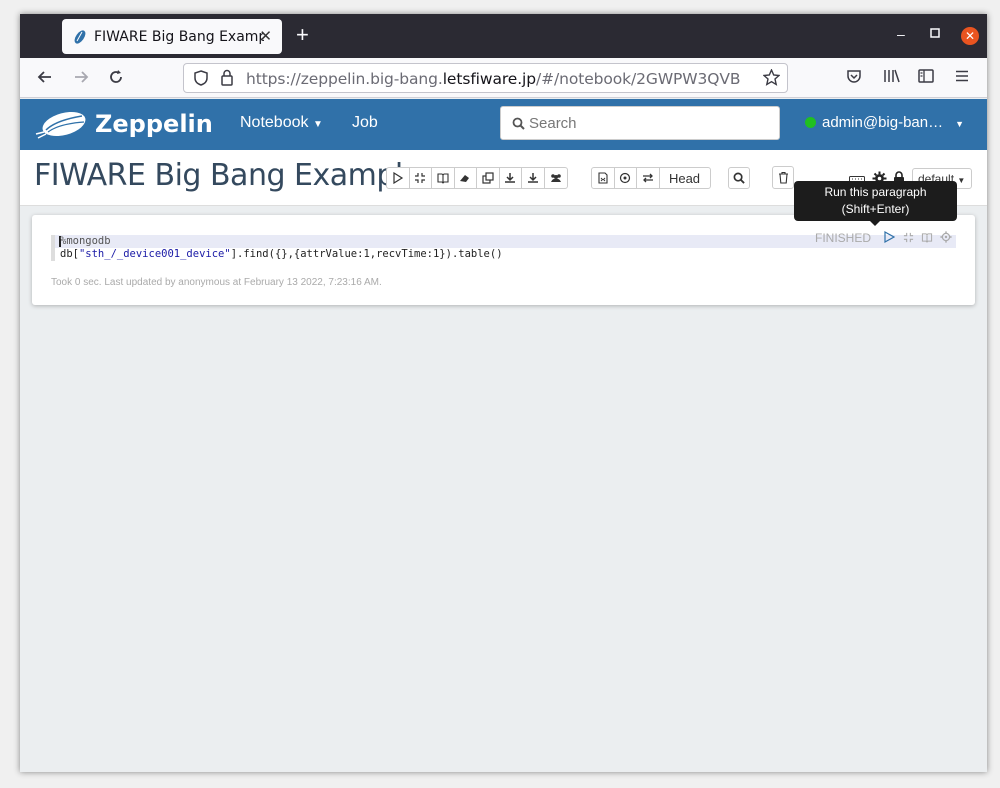  I want to click on code-prefix: db[, so click(69, 254).